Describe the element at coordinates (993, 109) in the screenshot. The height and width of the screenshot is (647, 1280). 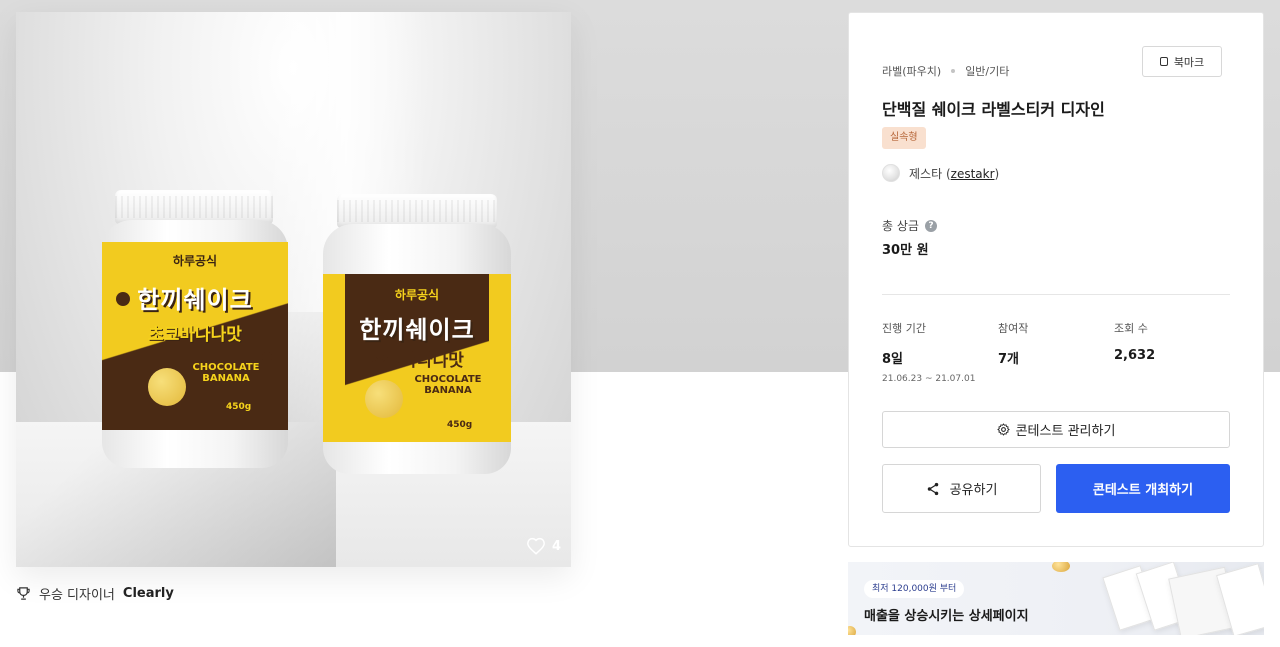
I see `contest-title: 단백질 쉐이크 라벨스티커 디자인` at that location.